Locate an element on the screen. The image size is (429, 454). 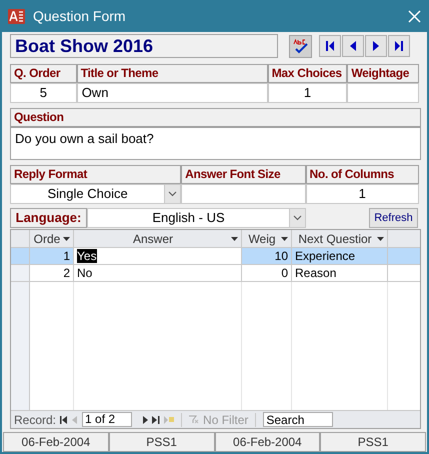
first-record-button is located at coordinates (330, 46).